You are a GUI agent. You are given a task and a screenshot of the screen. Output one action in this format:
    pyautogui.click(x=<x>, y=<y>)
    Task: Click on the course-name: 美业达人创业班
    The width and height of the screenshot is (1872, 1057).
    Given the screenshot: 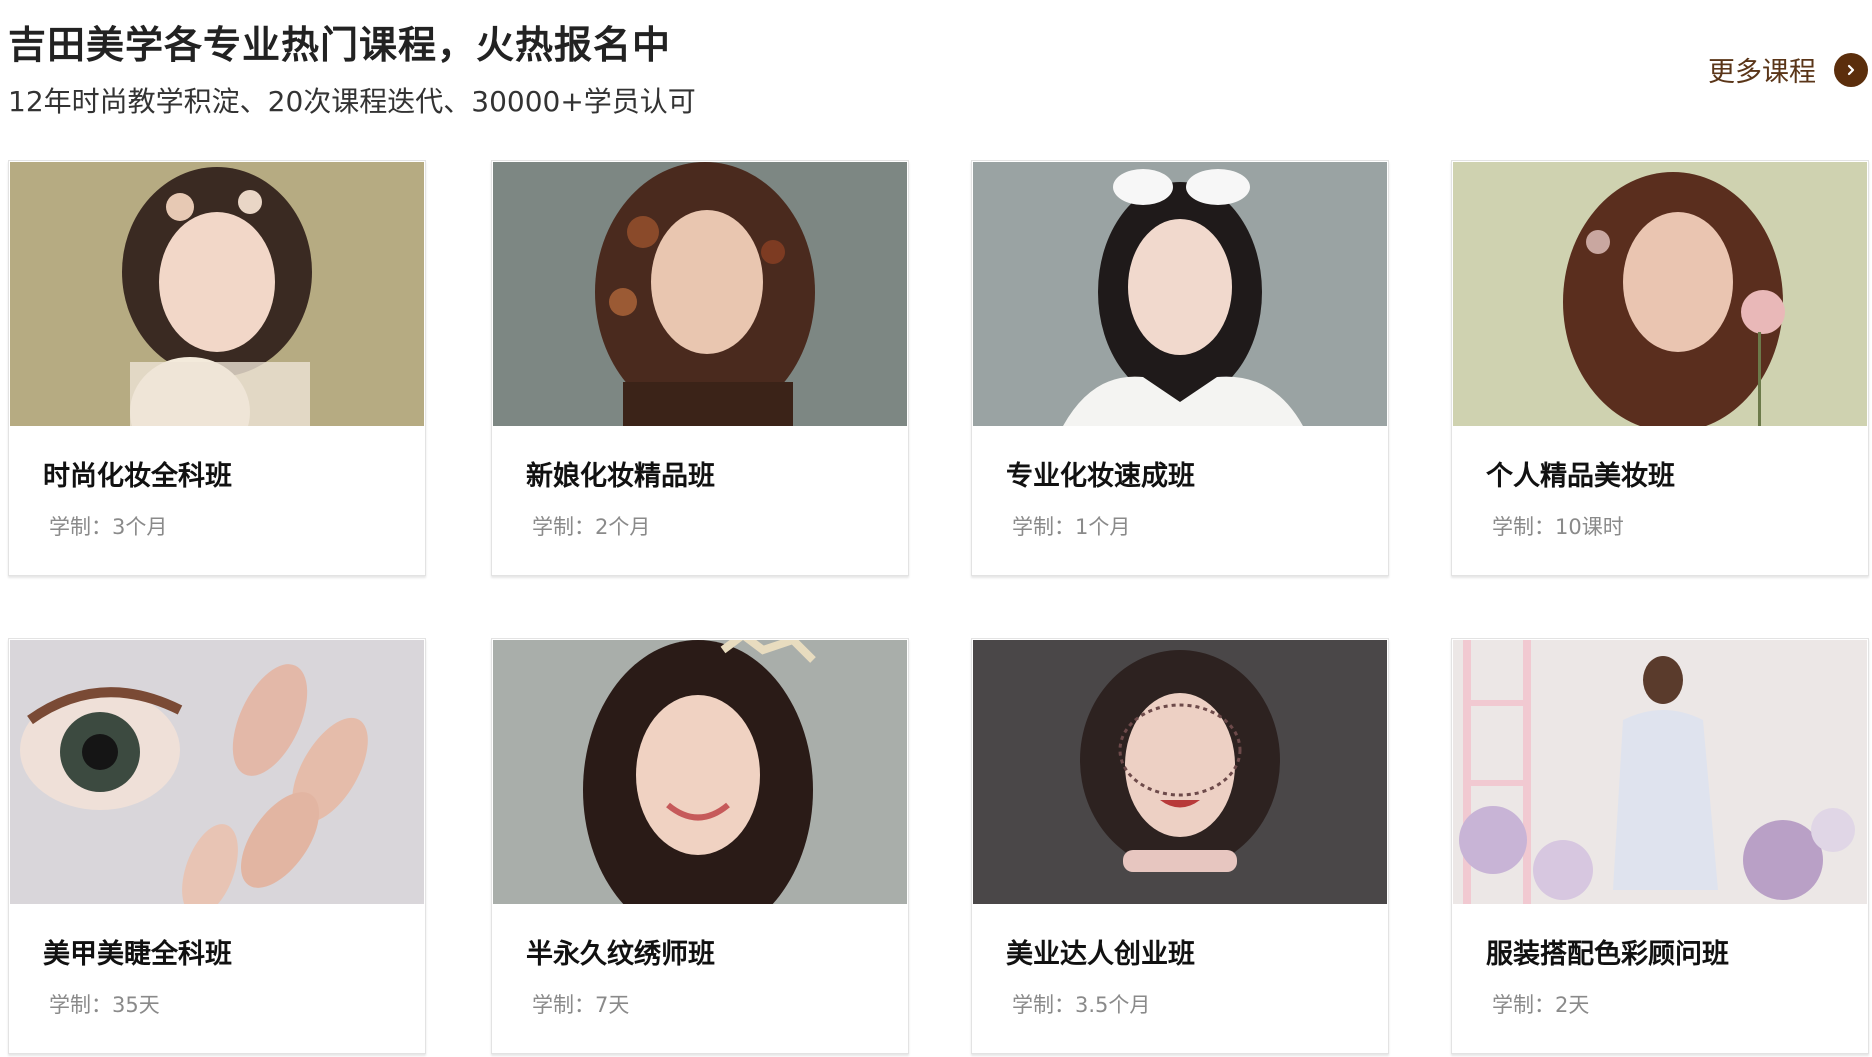 What is the action you would take?
    pyautogui.click(x=1100, y=954)
    